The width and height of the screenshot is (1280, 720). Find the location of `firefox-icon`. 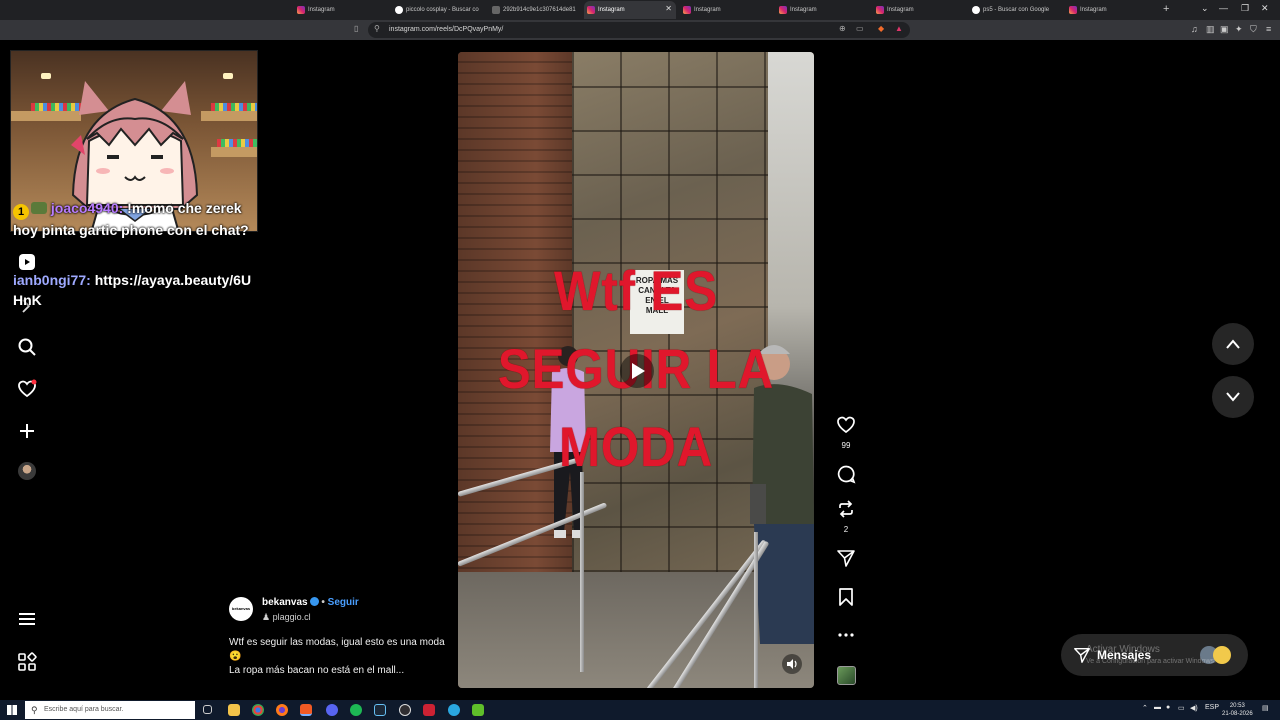

firefox-icon is located at coordinates (282, 710).